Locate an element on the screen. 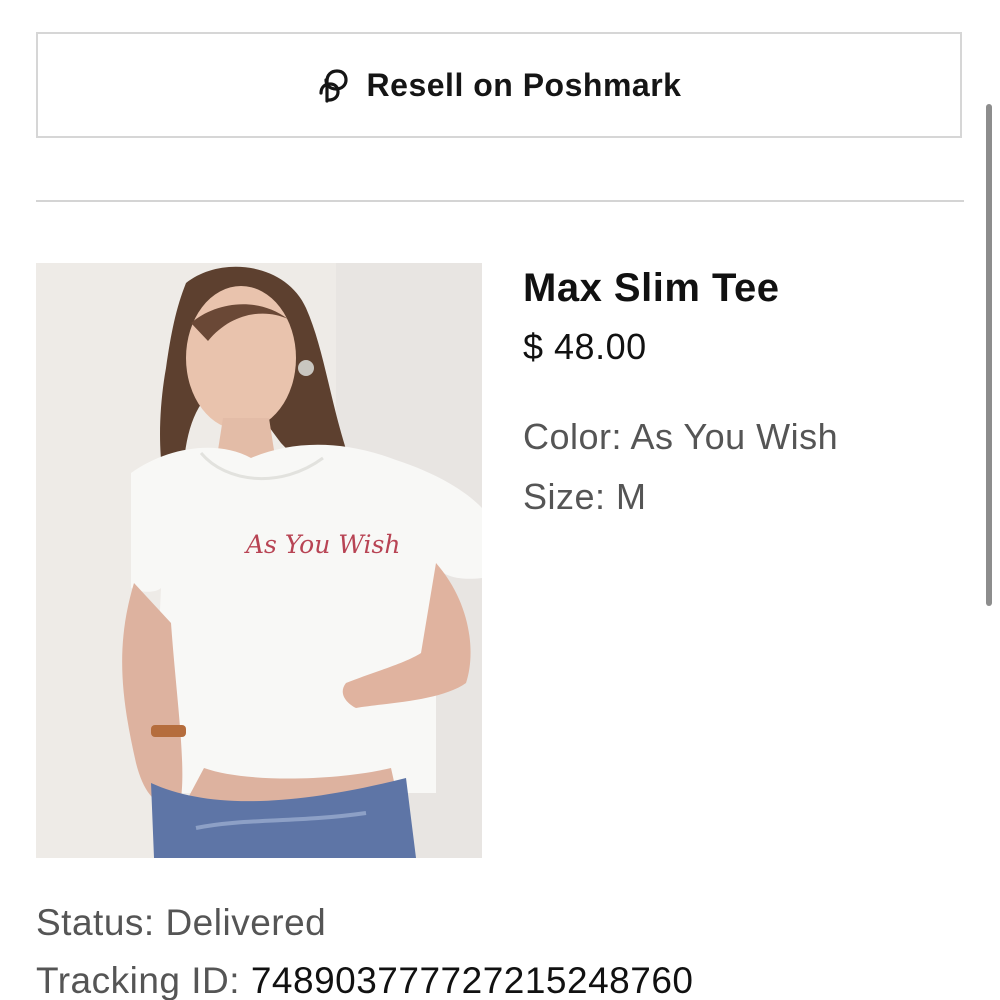  scrollbar is located at coordinates (989, 355).